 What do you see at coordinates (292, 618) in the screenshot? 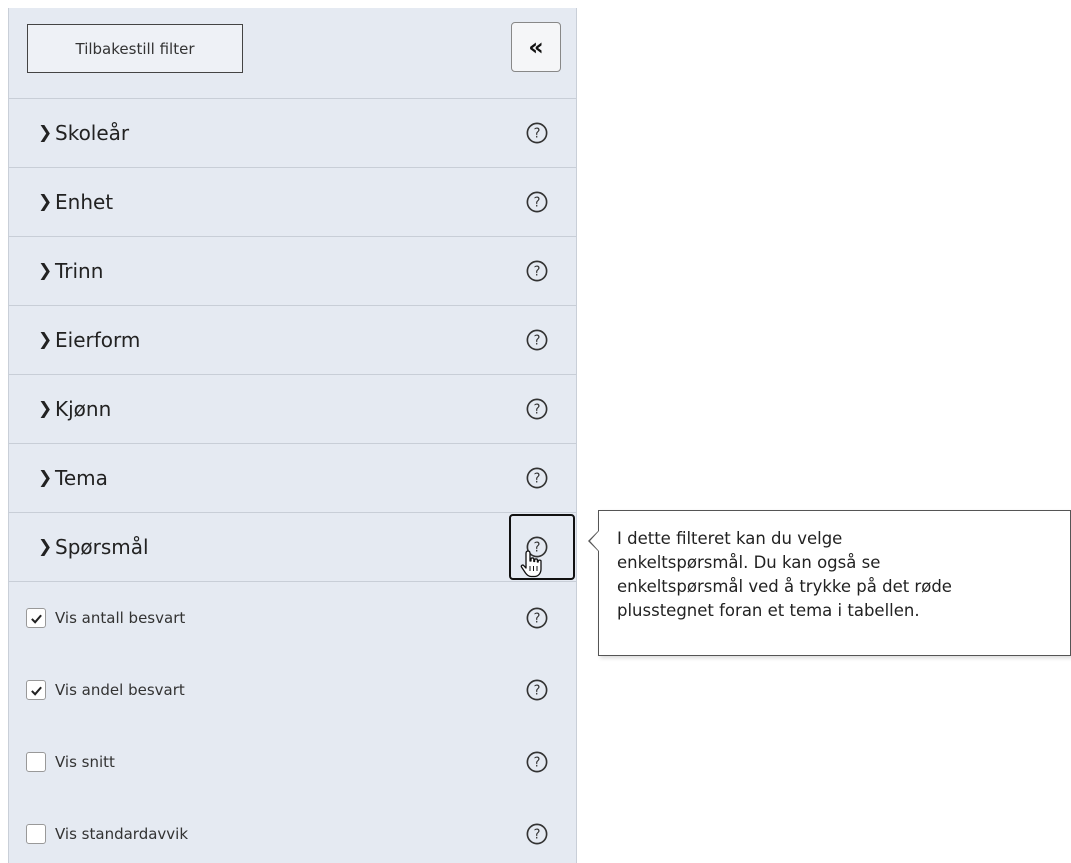
I see `option-vis-antall-besvart: Vis antall besvart ?` at bounding box center [292, 618].